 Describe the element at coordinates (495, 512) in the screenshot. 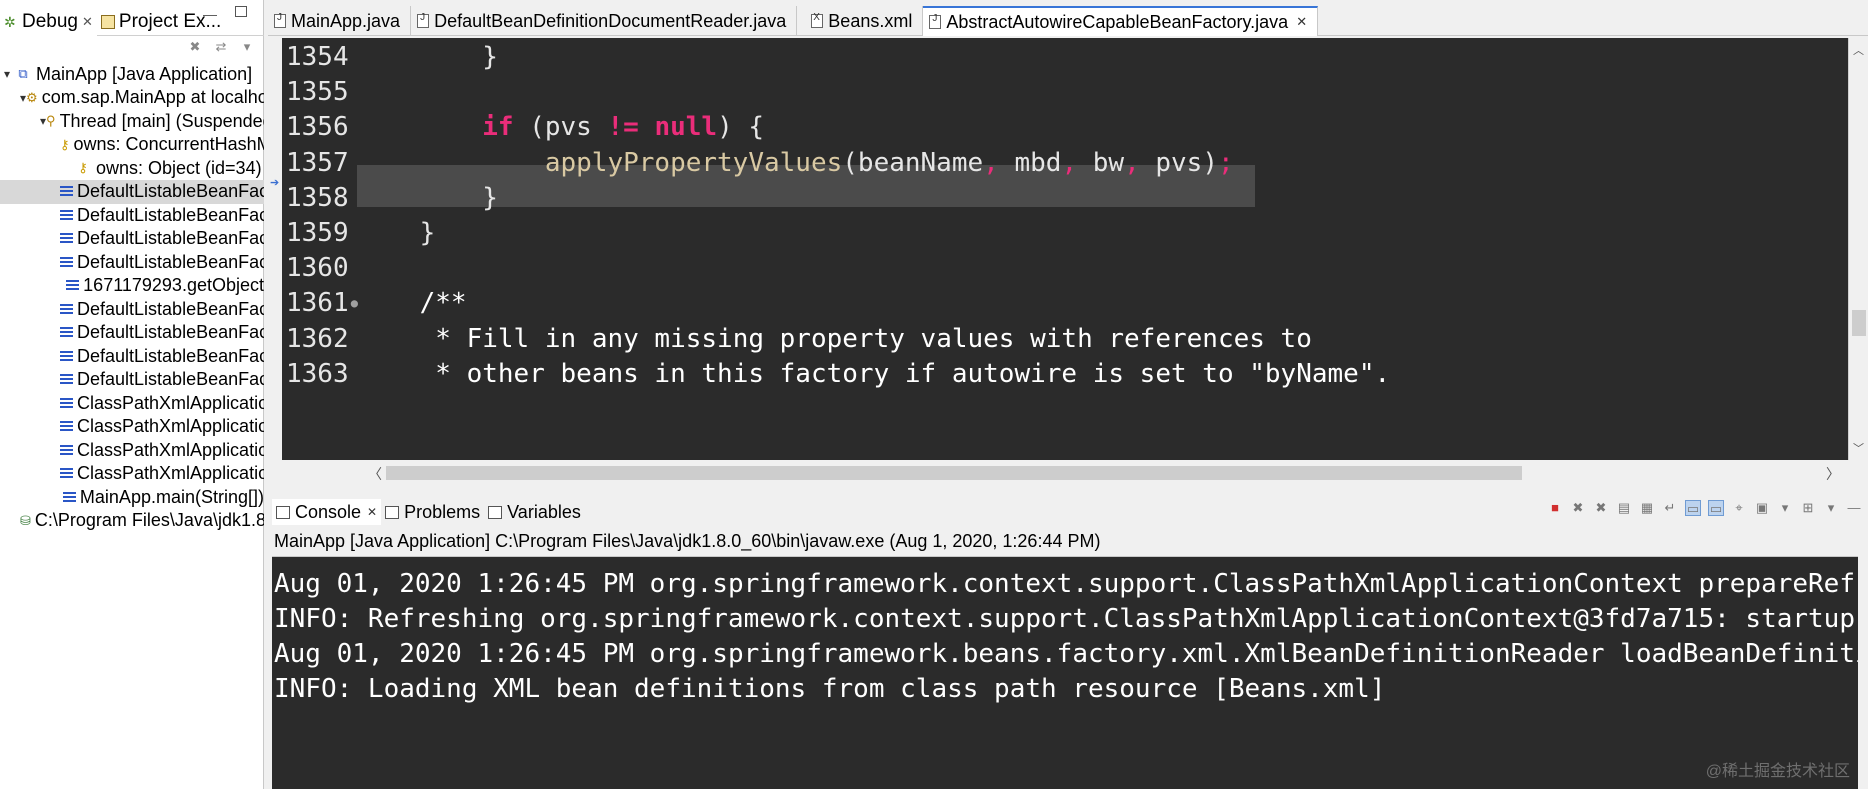

I see `variables-icon` at that location.